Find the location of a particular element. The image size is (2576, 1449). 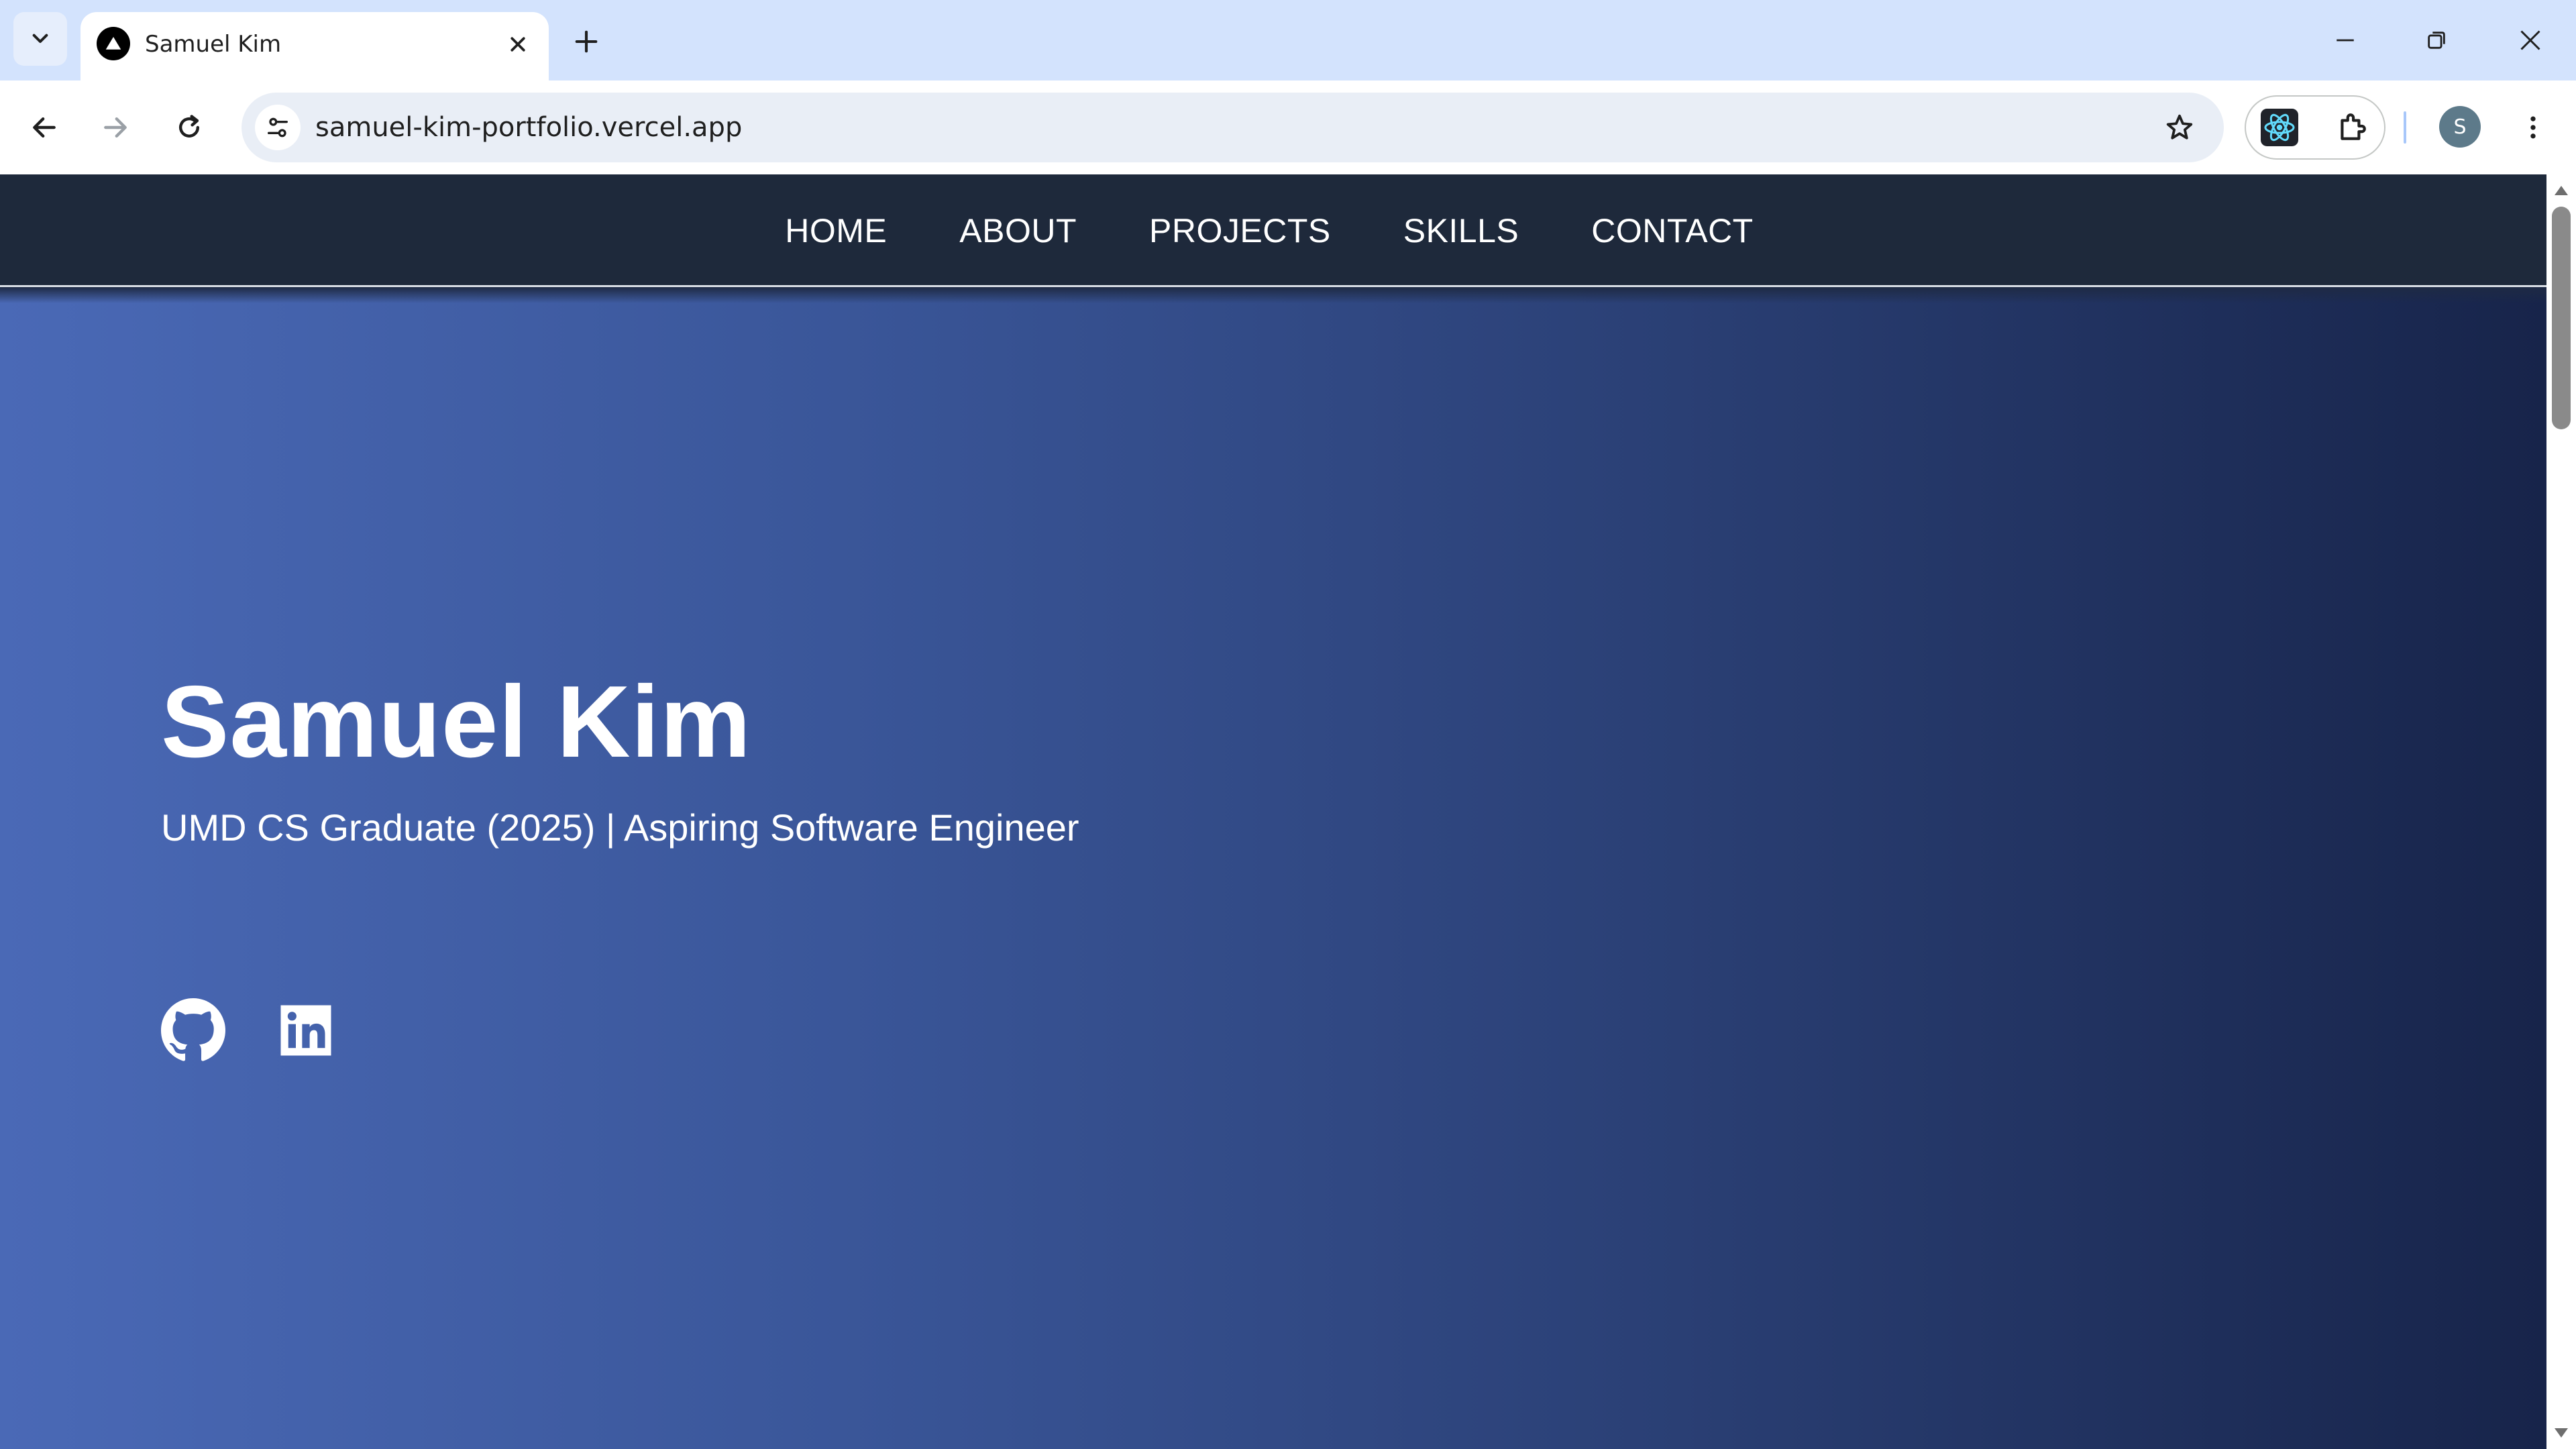

browser-menu-button is located at coordinates (2533, 127).